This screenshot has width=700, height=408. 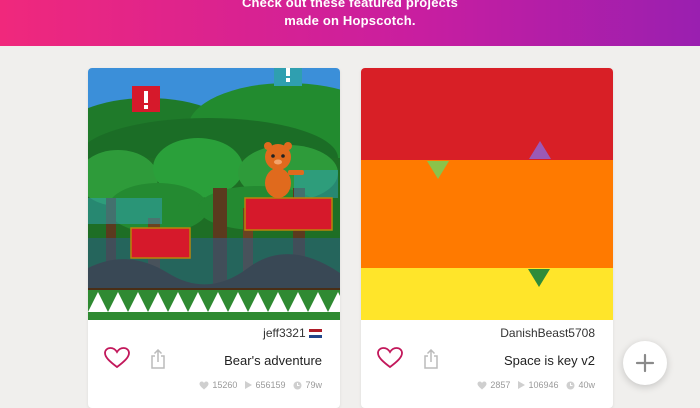 I want to click on project-stats: 15260 656159 79w, so click(x=260, y=385).